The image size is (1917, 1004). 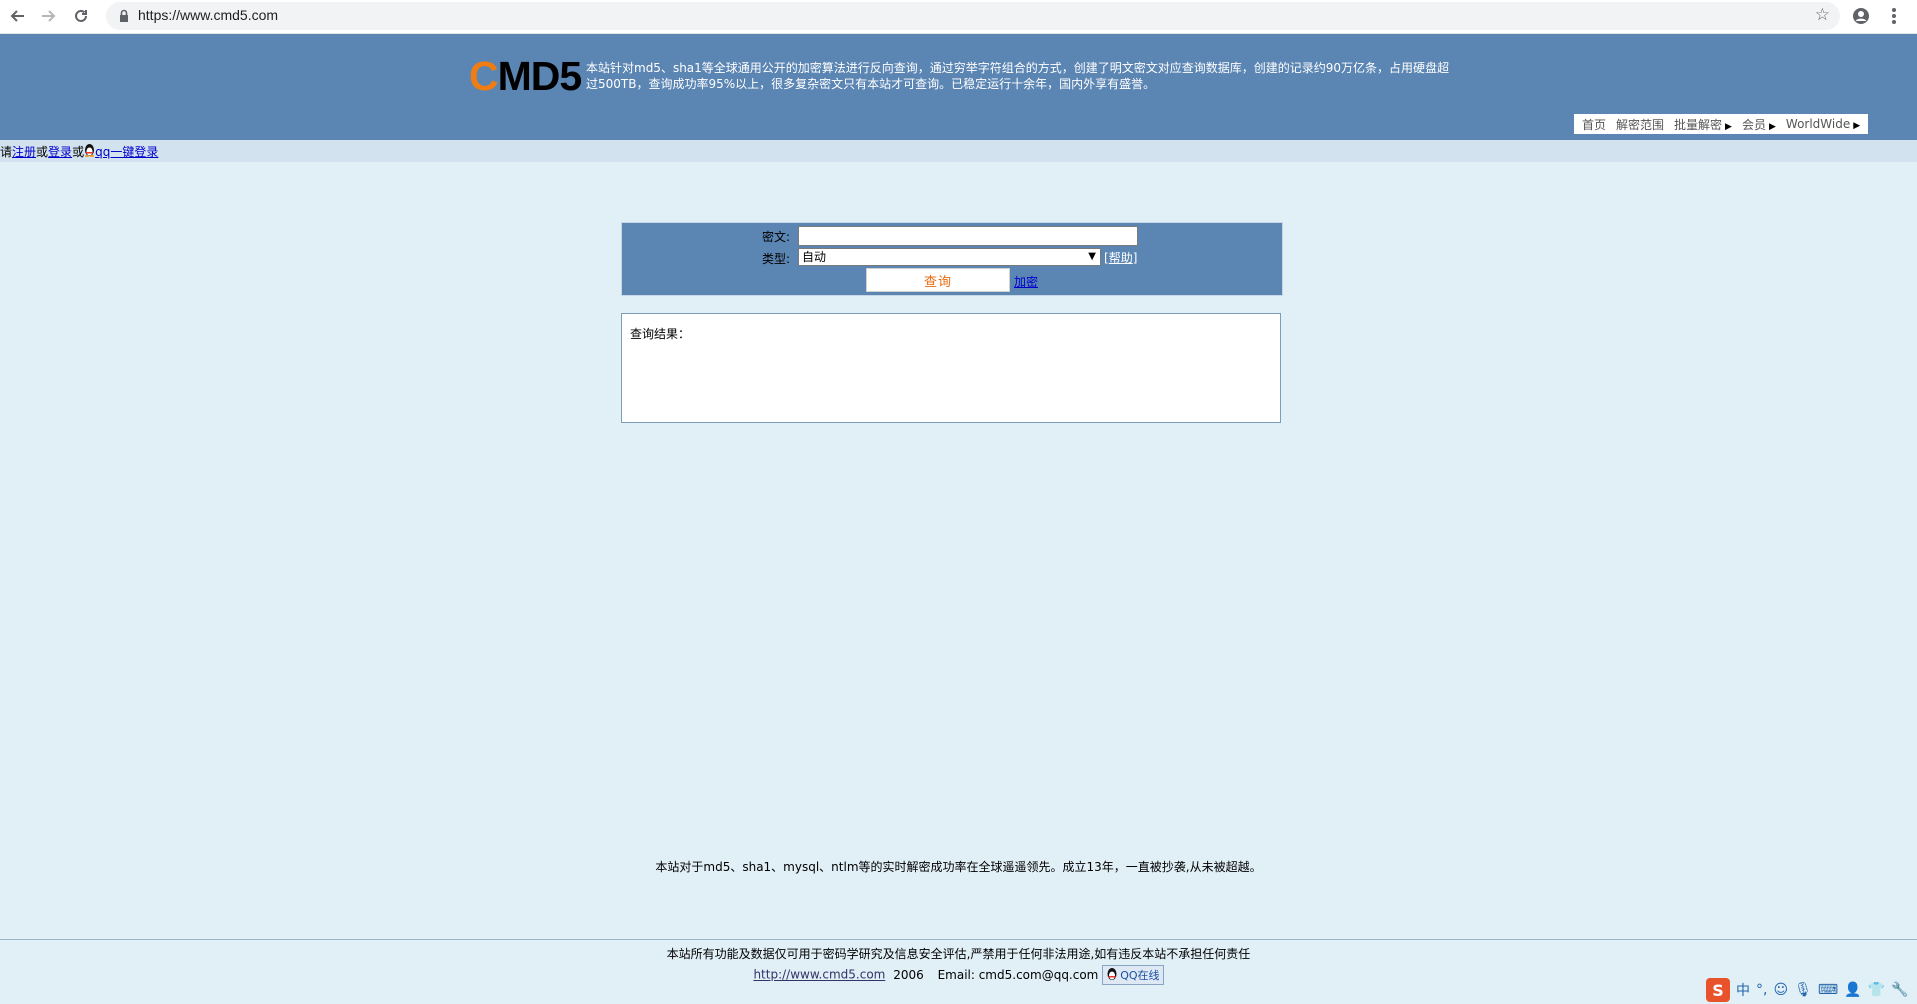 What do you see at coordinates (1828, 990) in the screenshot?
I see `keyboard-icon: ⌨` at bounding box center [1828, 990].